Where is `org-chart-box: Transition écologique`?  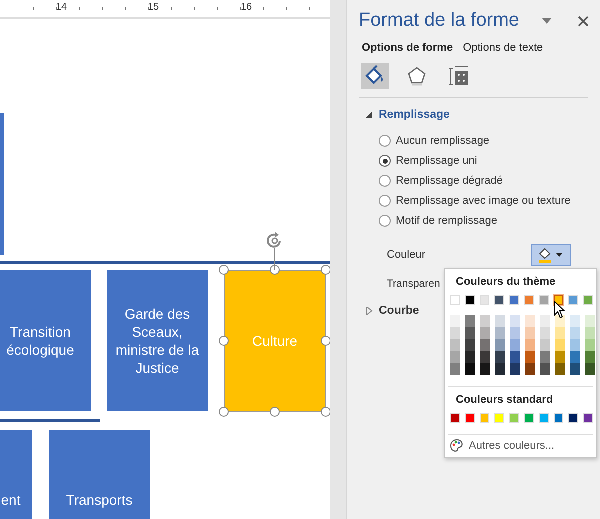 org-chart-box: Transition écologique is located at coordinates (45, 340).